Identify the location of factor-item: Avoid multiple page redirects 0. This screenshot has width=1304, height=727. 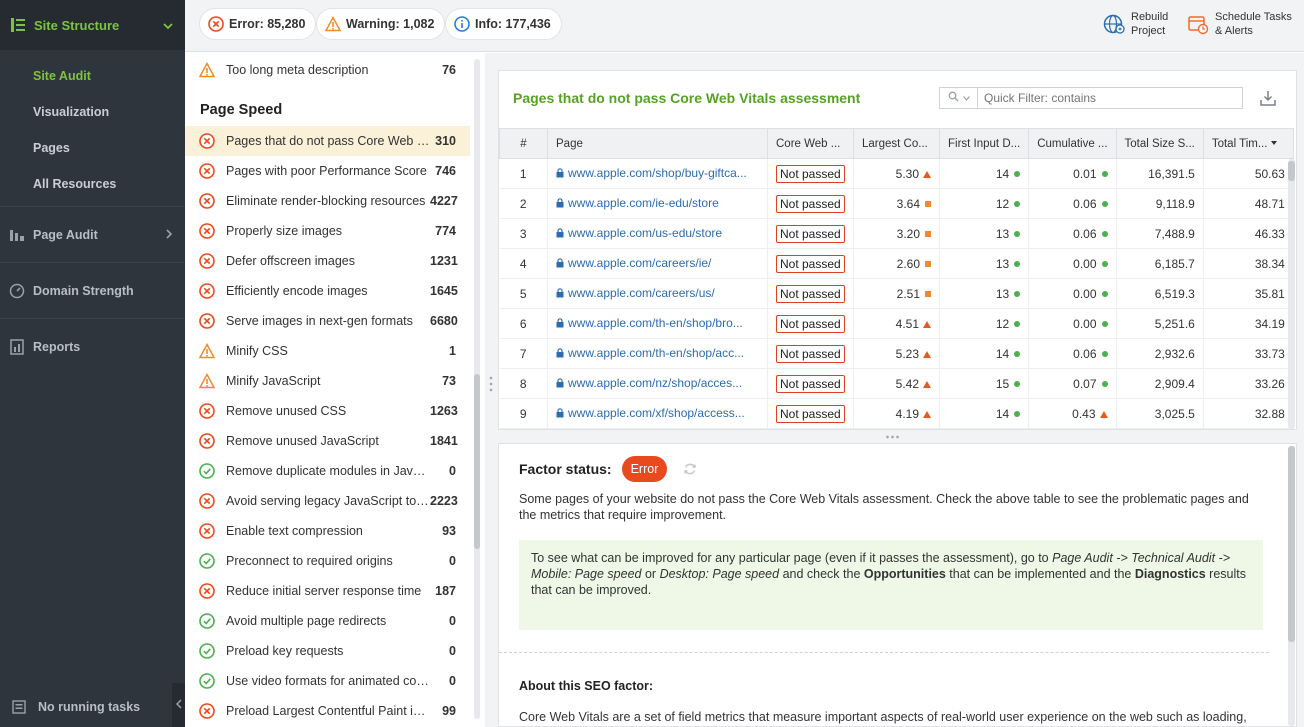
(327, 621).